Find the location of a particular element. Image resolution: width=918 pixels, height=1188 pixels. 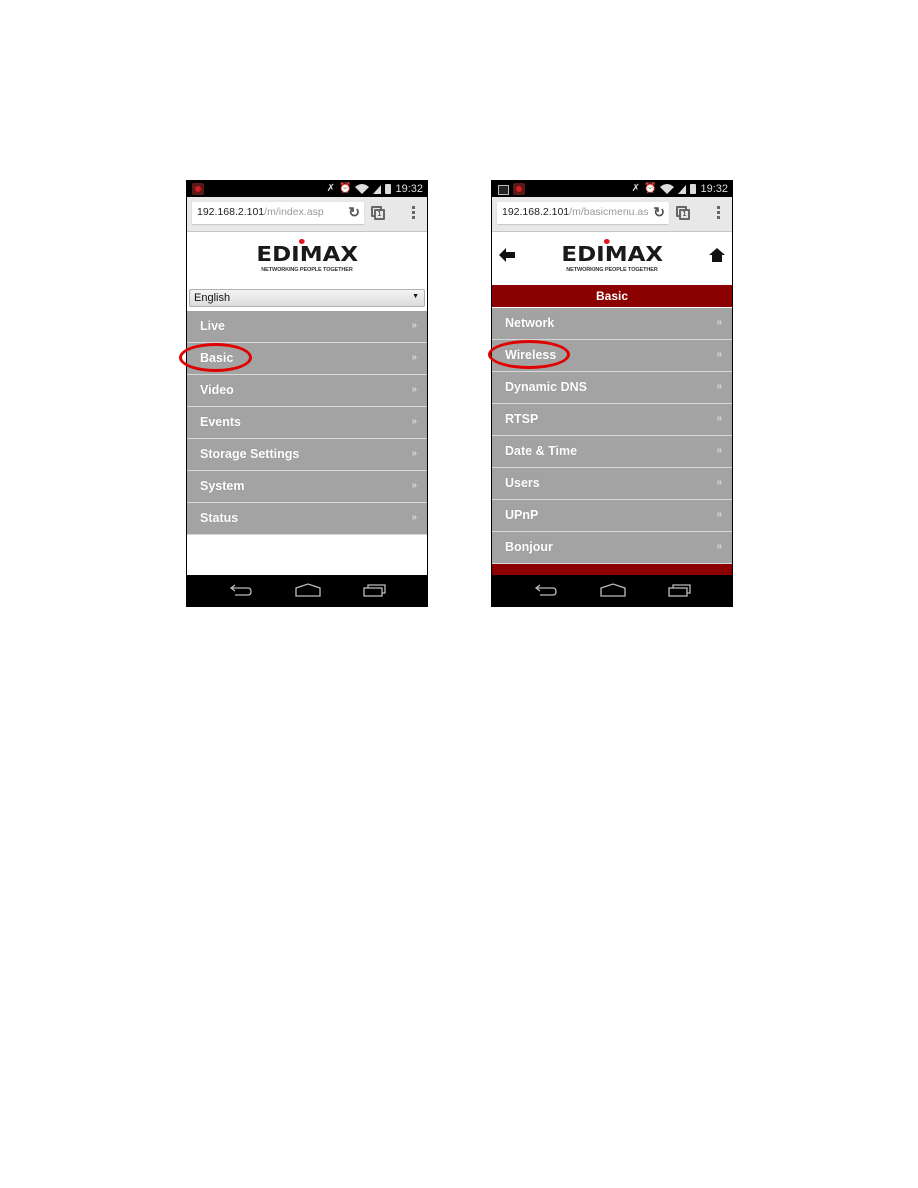

menu-item-users: Users» is located at coordinates (612, 484).